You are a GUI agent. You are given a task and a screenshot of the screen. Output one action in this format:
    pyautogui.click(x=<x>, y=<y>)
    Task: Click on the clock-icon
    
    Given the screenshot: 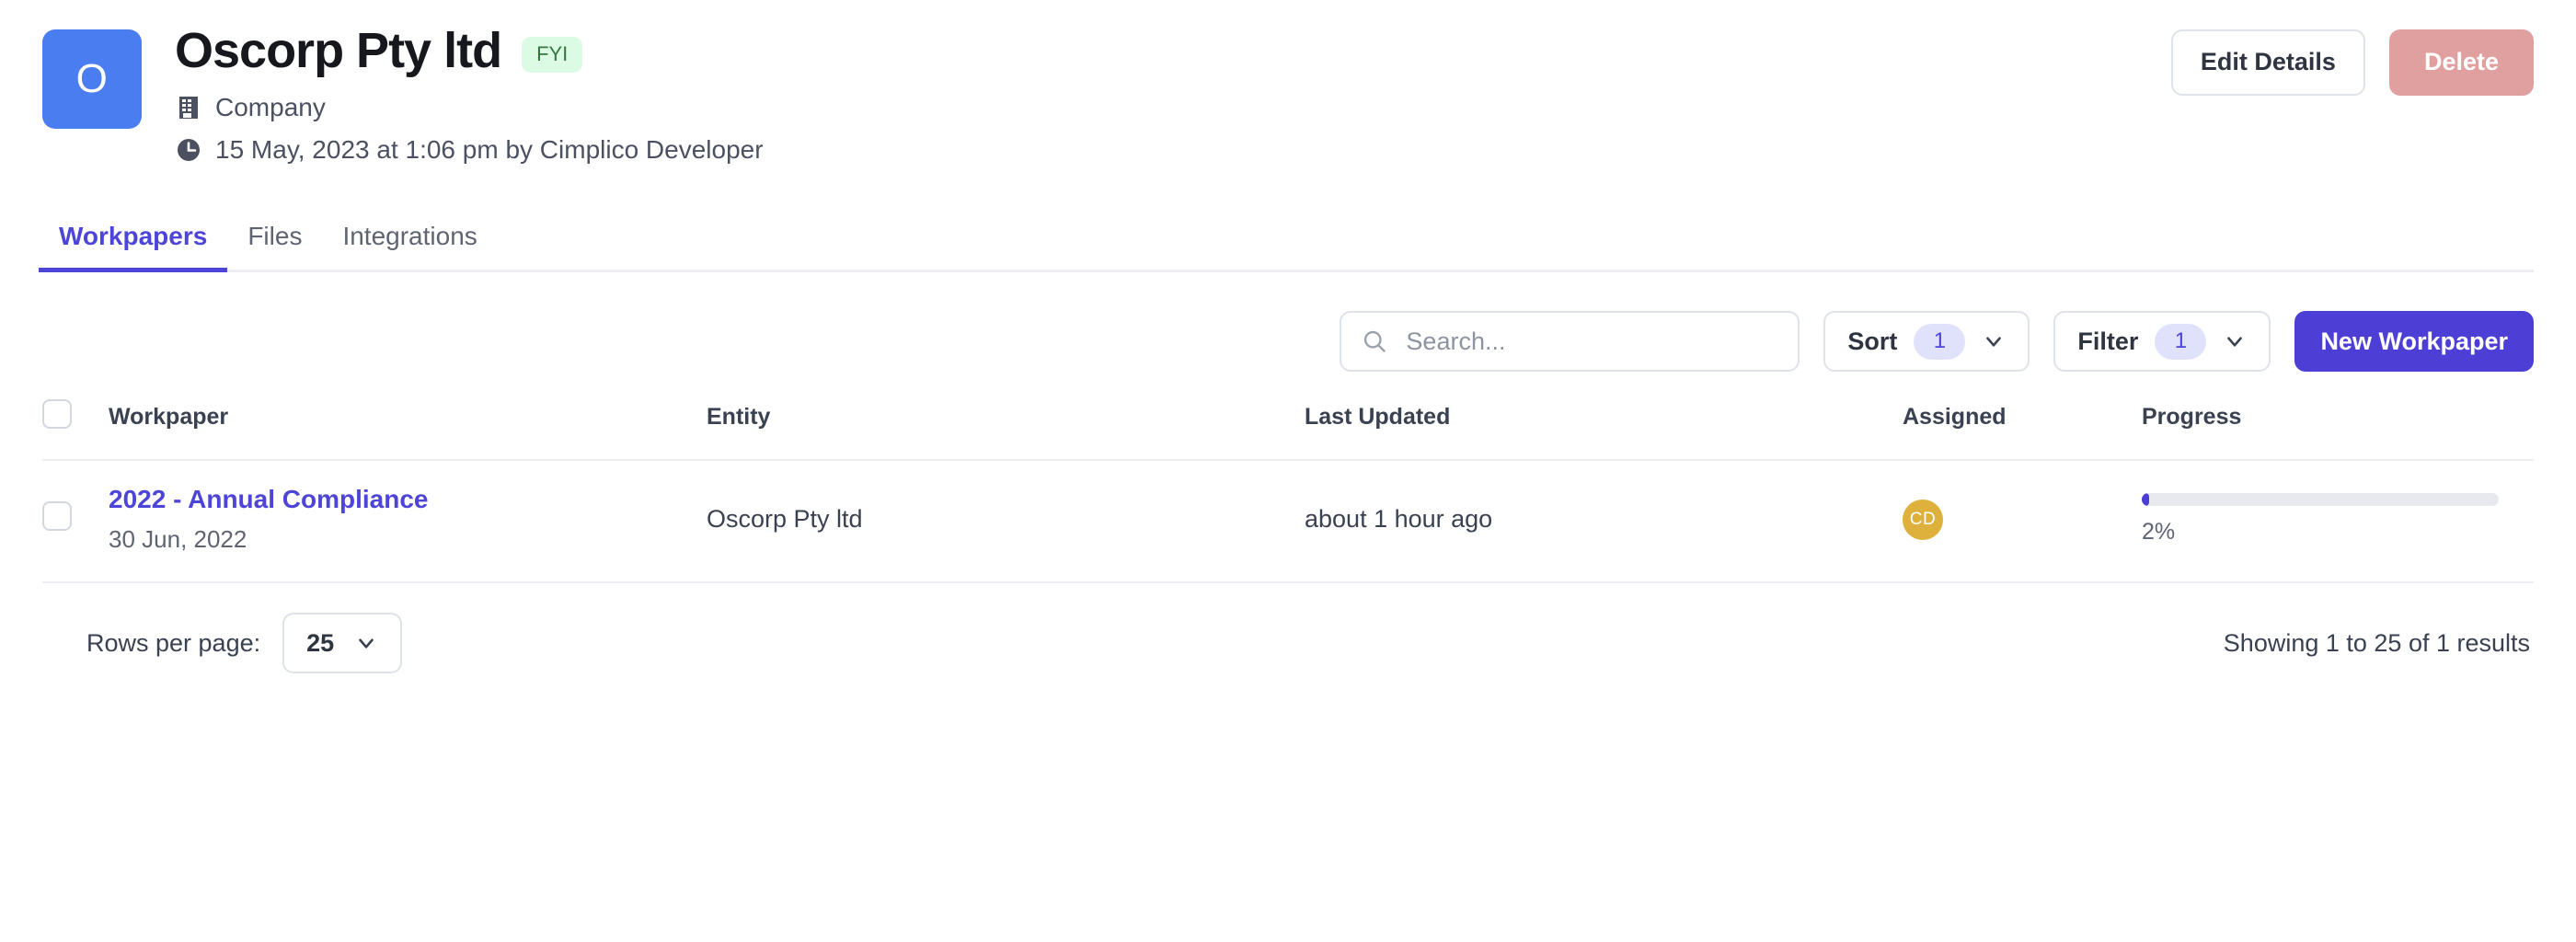 What is the action you would take?
    pyautogui.click(x=188, y=150)
    